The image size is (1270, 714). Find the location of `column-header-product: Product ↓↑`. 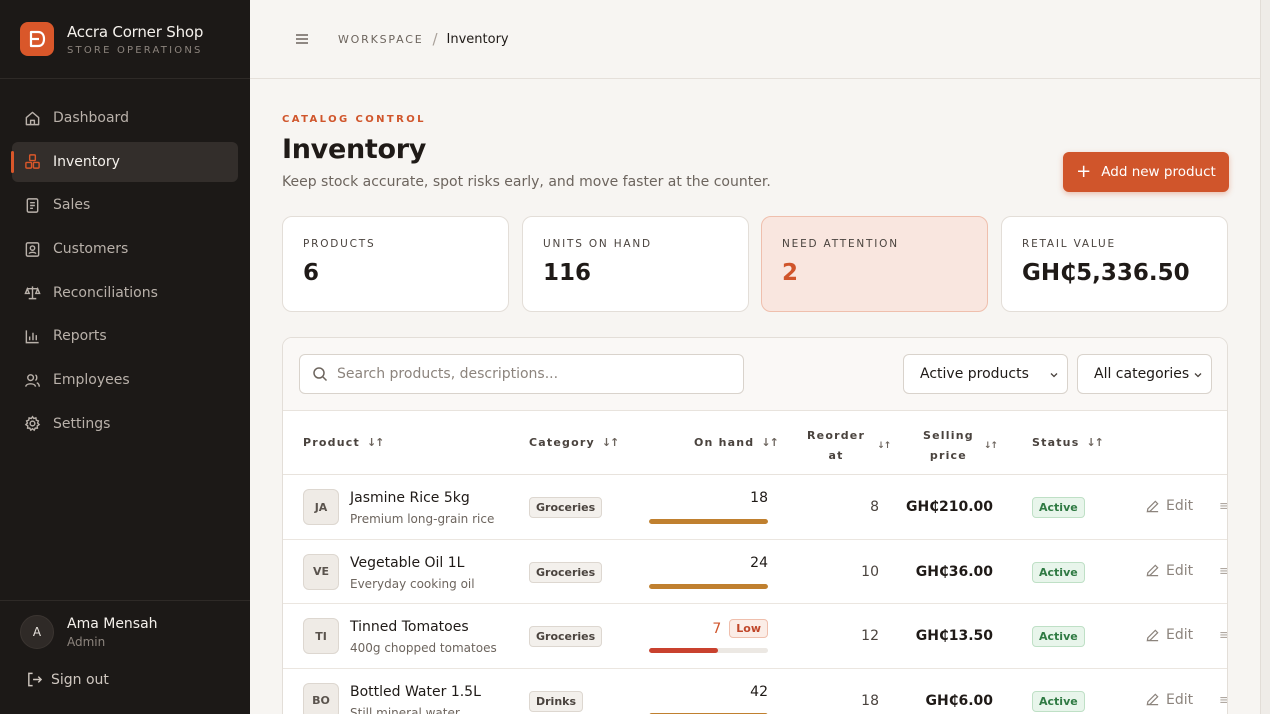

column-header-product: Product ↓↑ is located at coordinates (343, 442).